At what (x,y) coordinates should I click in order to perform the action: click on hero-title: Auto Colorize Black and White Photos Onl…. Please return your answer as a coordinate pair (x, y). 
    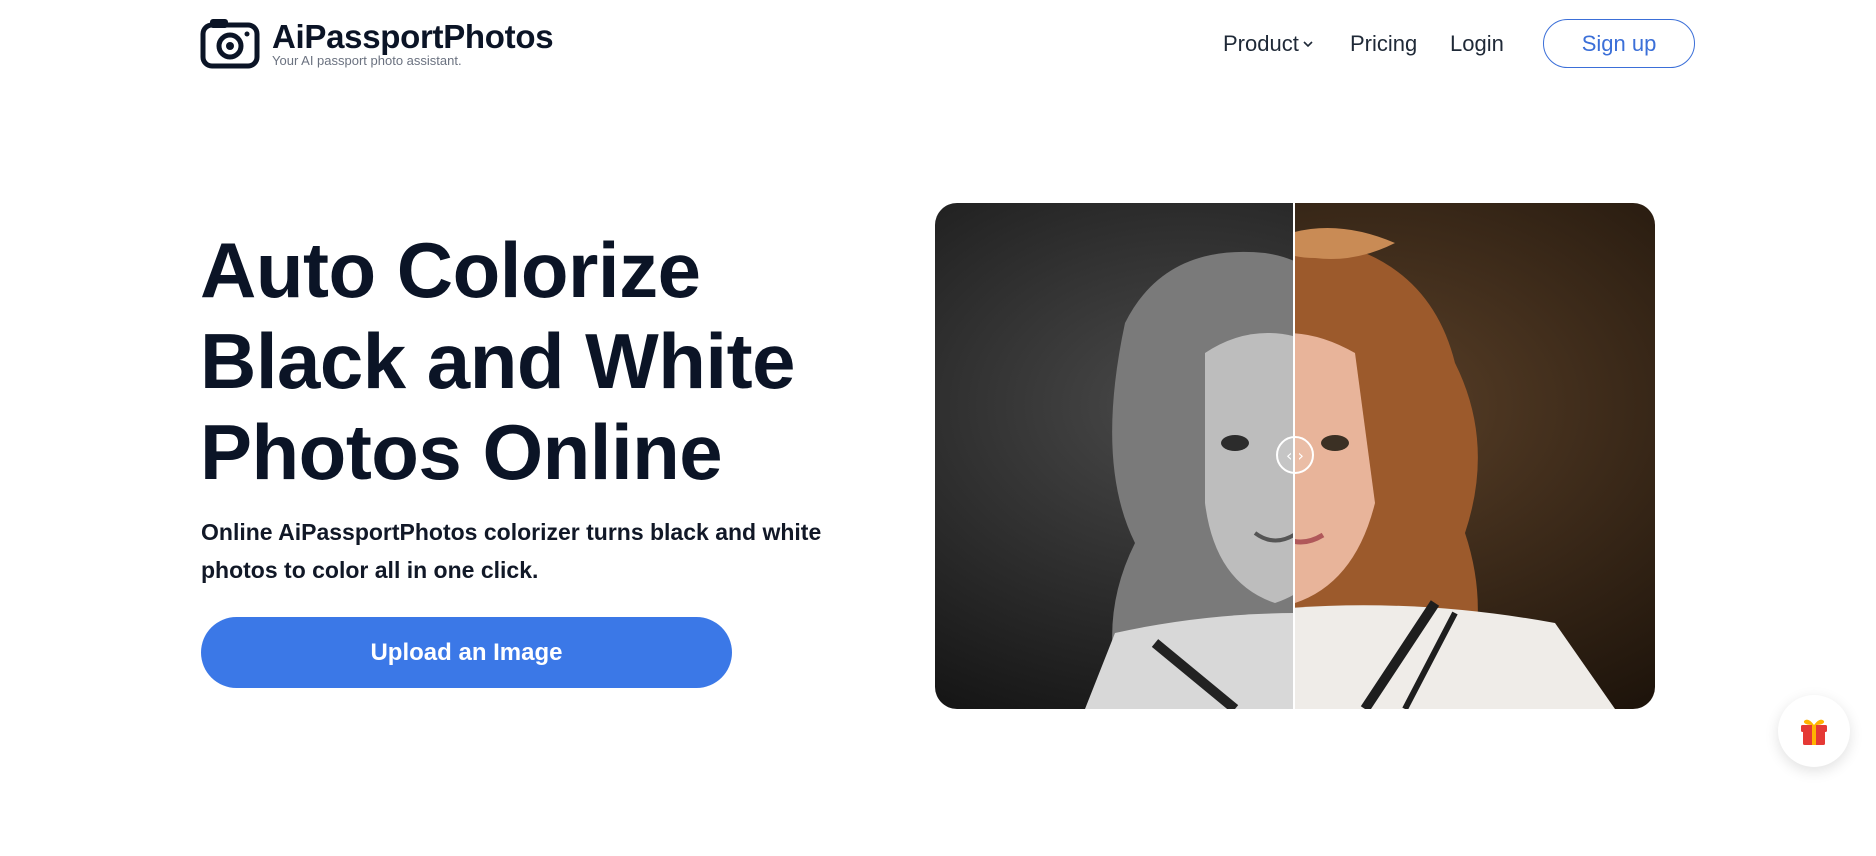
    Looking at the image, I should click on (497, 361).